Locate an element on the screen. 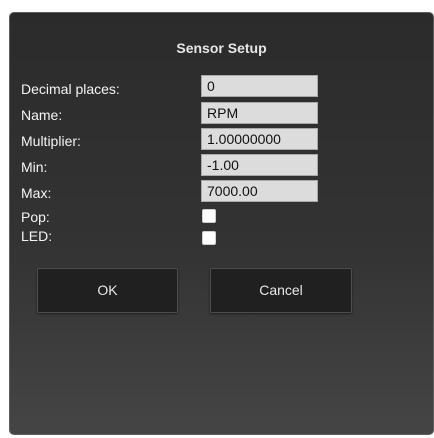  max-input is located at coordinates (259, 191).